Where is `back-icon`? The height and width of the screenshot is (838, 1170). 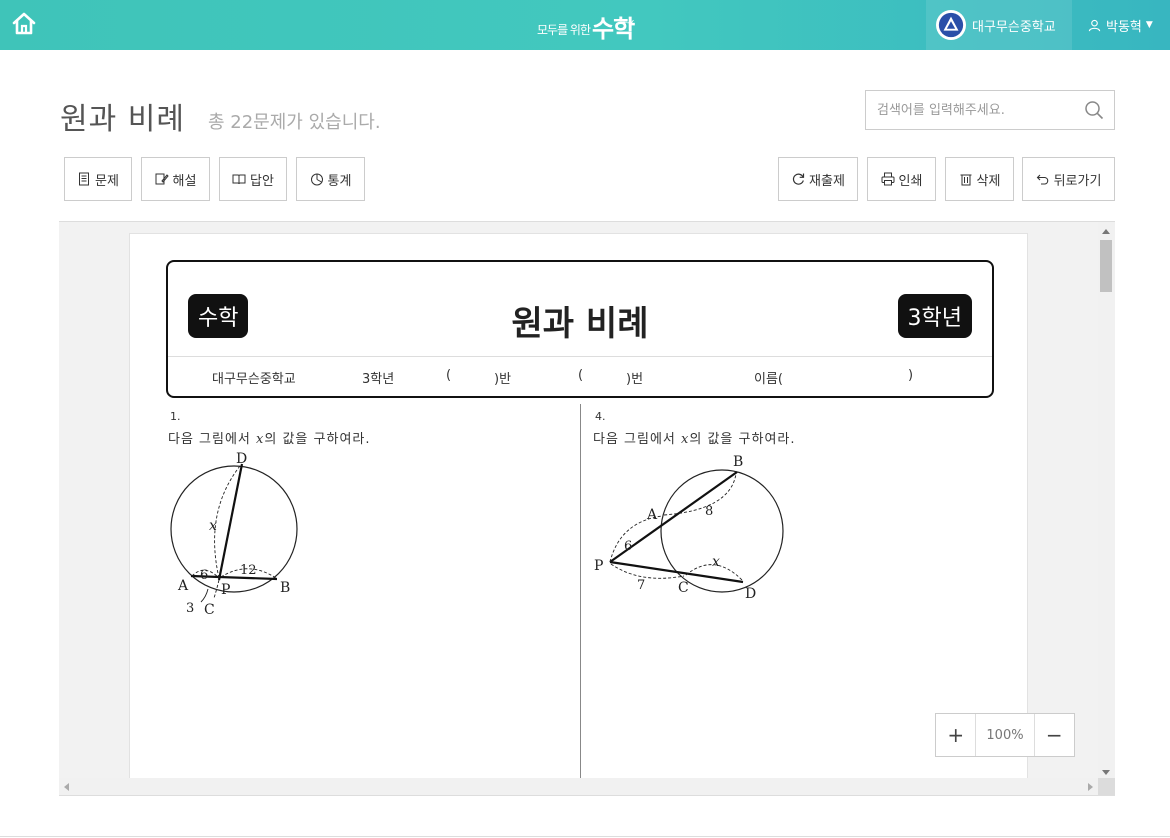 back-icon is located at coordinates (1042, 179).